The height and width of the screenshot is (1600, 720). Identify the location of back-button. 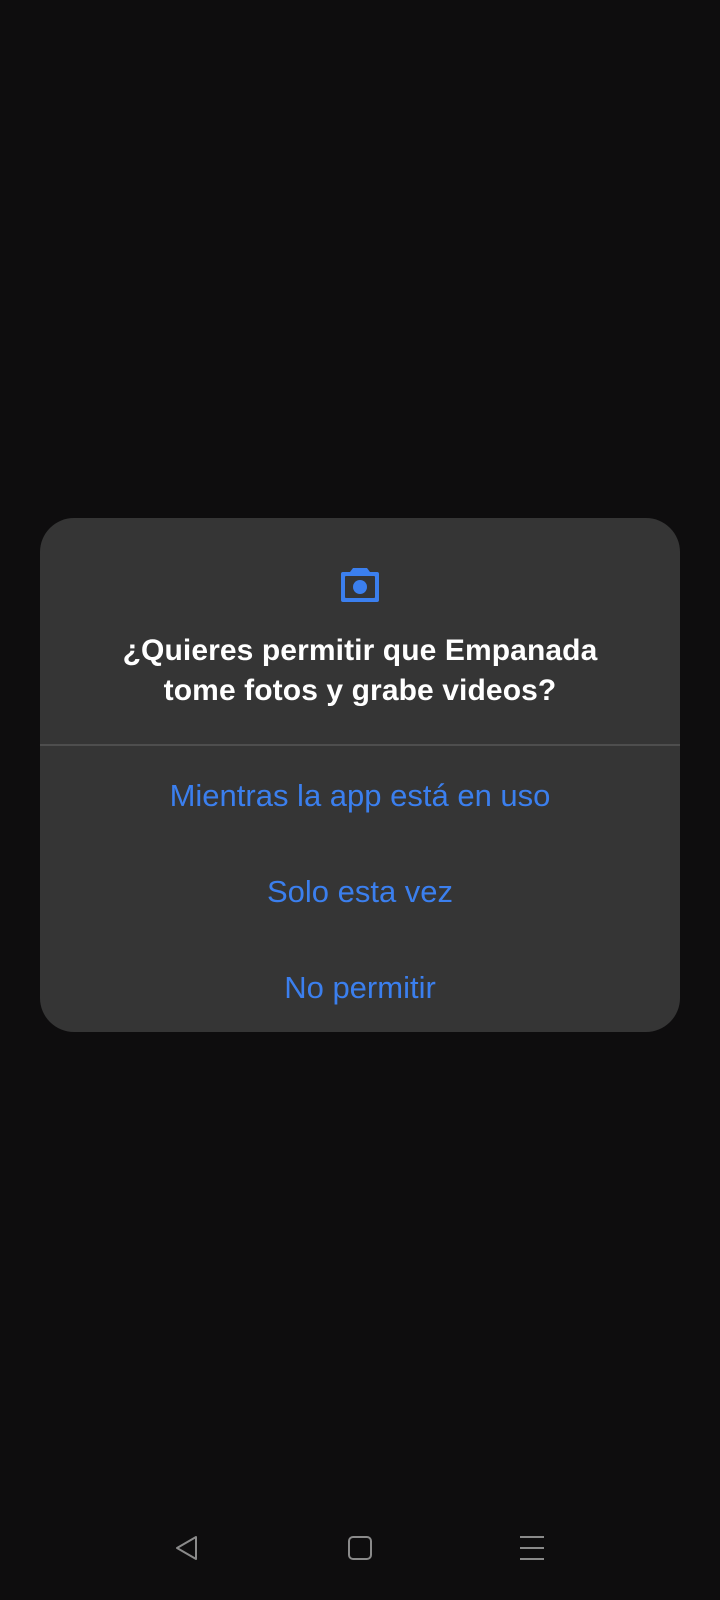
(187, 1550).